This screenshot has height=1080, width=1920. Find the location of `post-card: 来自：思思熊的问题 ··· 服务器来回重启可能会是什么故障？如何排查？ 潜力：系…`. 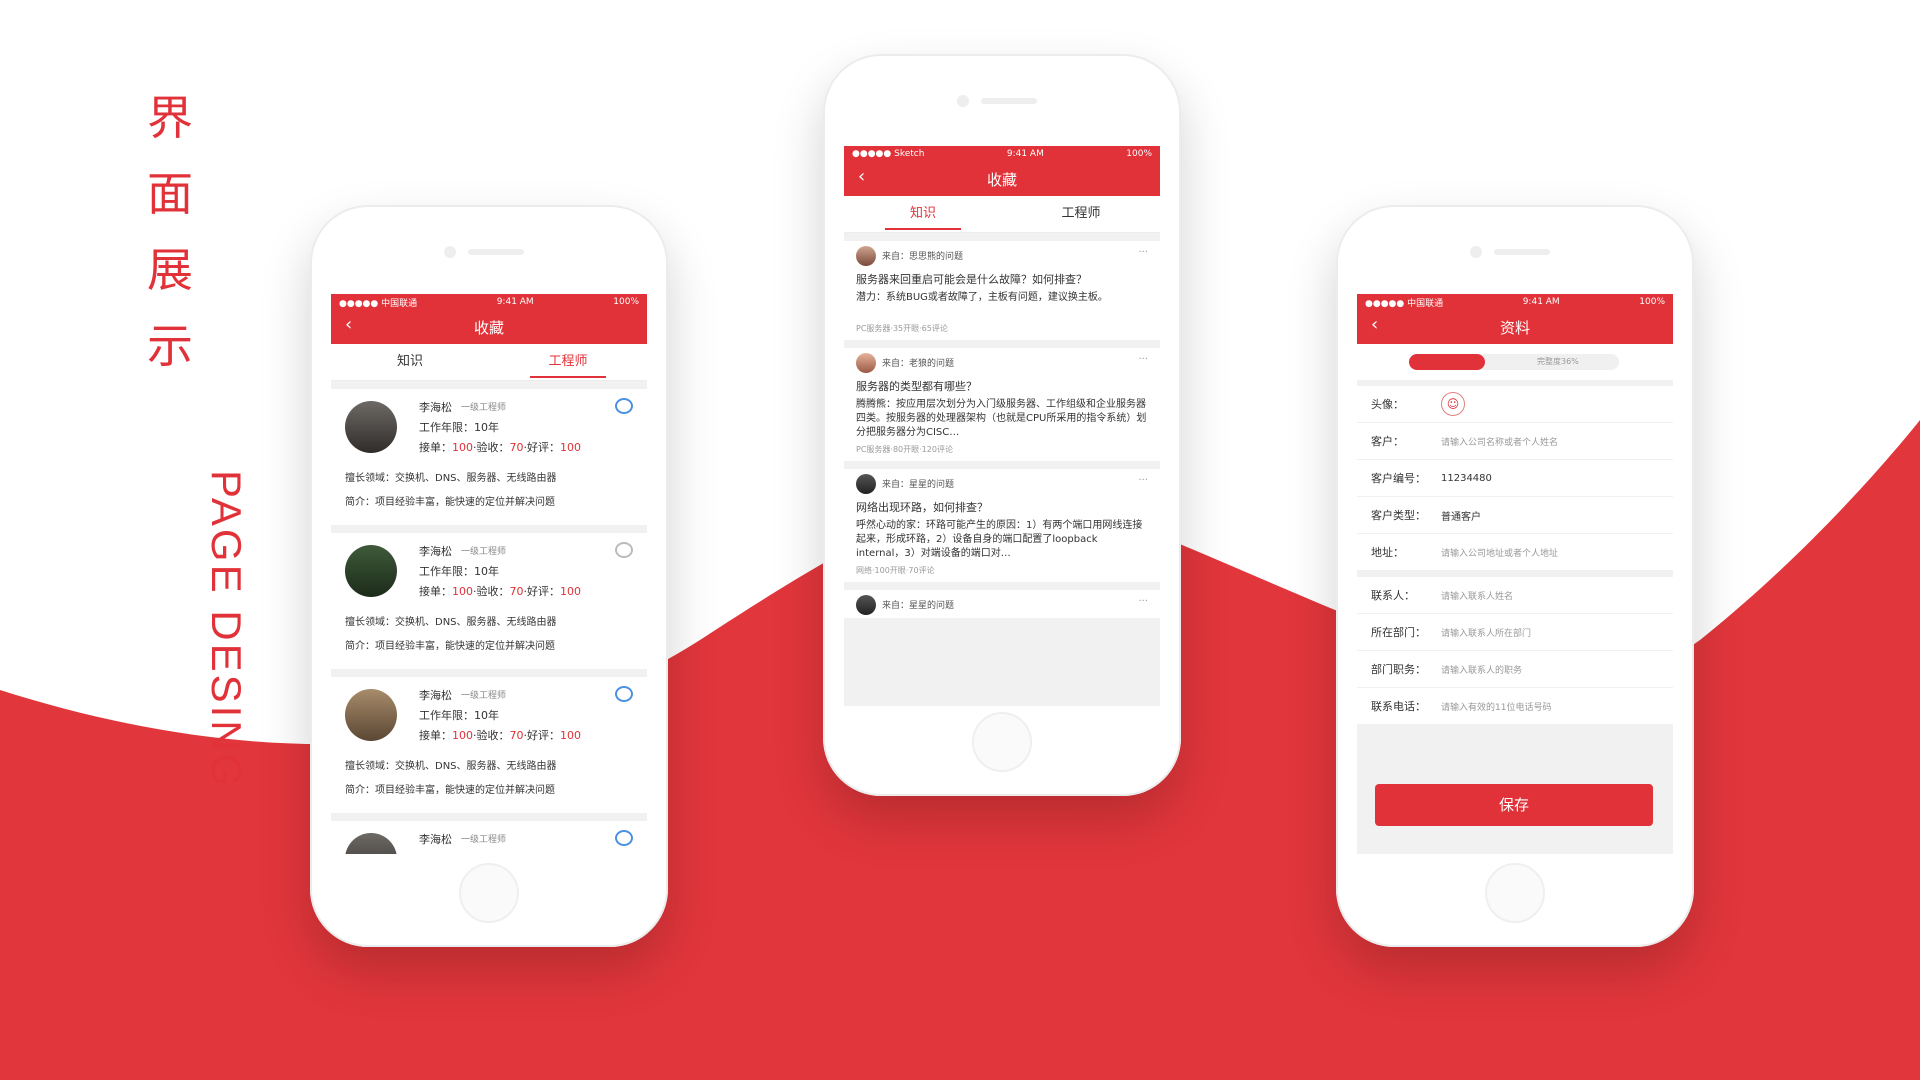

post-card: 来自：思思熊的问题 ··· 服务器来回重启可能会是什么故障？如何排查？ 潜力：系… is located at coordinates (1002, 290).